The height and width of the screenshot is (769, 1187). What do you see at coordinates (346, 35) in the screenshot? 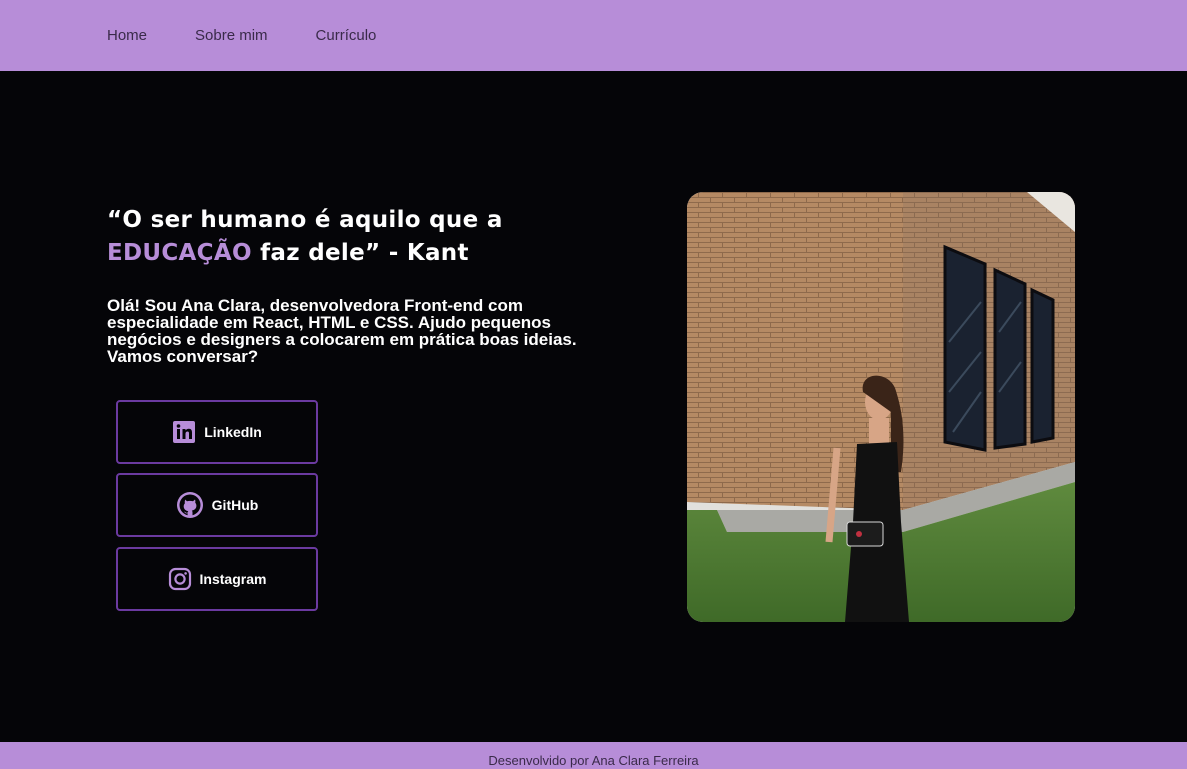
I see `nav-link-curriculo: Currículo` at bounding box center [346, 35].